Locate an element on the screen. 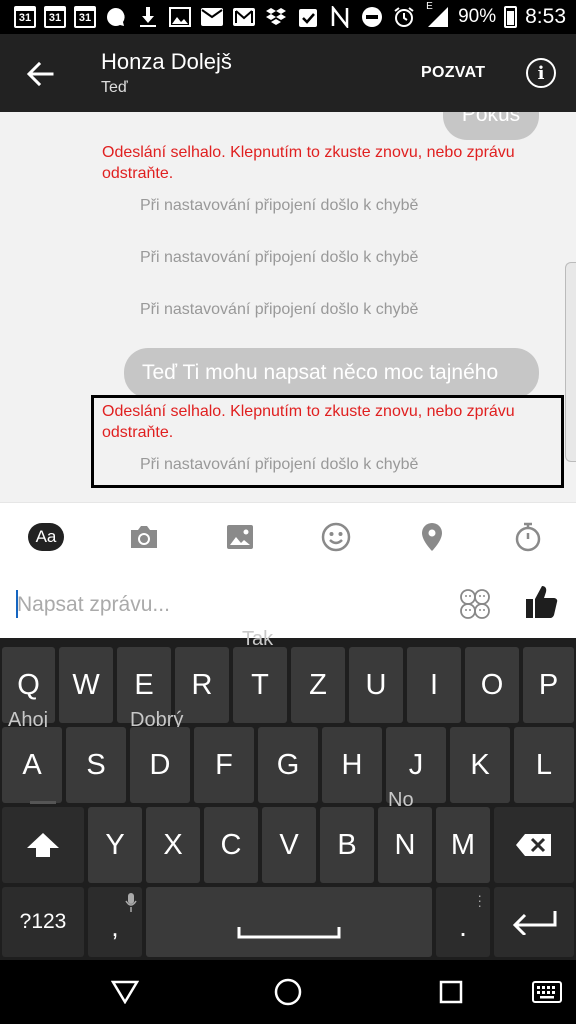  nav-recents-button is located at coordinates (451, 992).